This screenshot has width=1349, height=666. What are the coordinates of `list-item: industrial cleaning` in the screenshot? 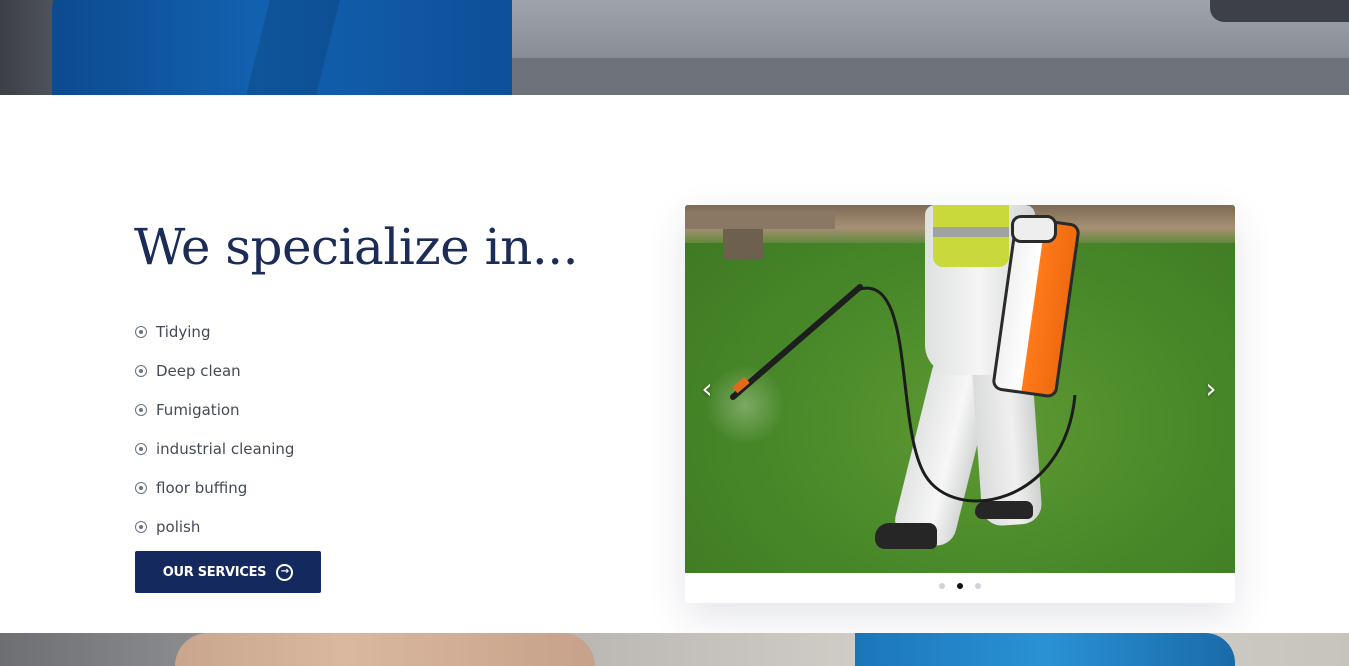 It's located at (214, 448).